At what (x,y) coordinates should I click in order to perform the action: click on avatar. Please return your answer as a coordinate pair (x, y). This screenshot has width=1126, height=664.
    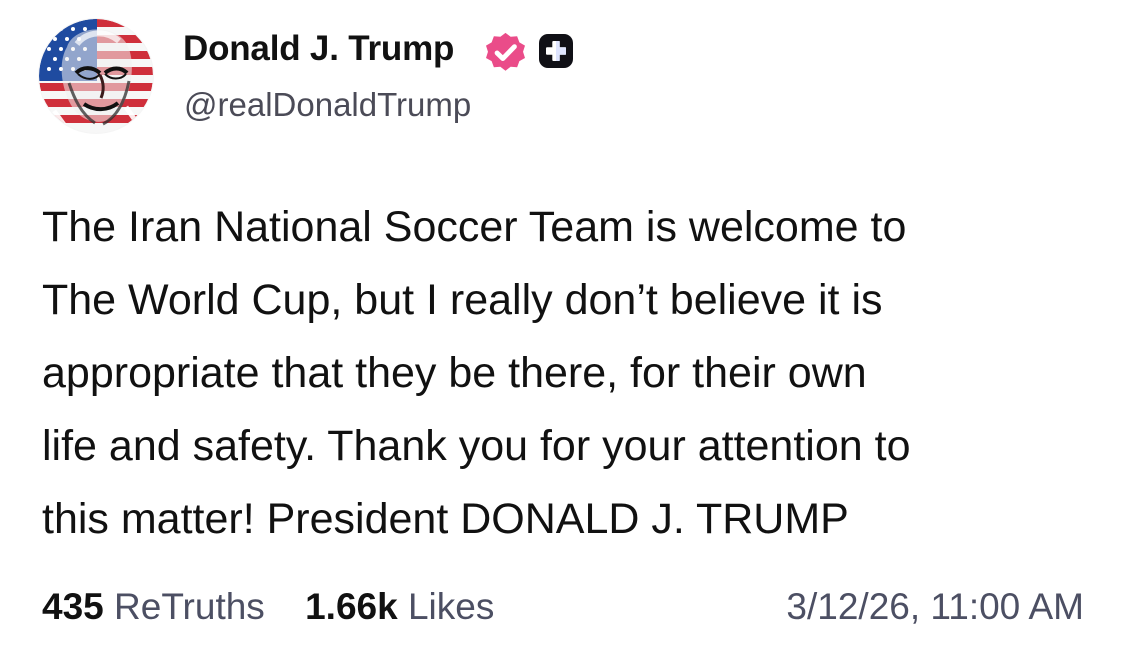
    Looking at the image, I should click on (96, 76).